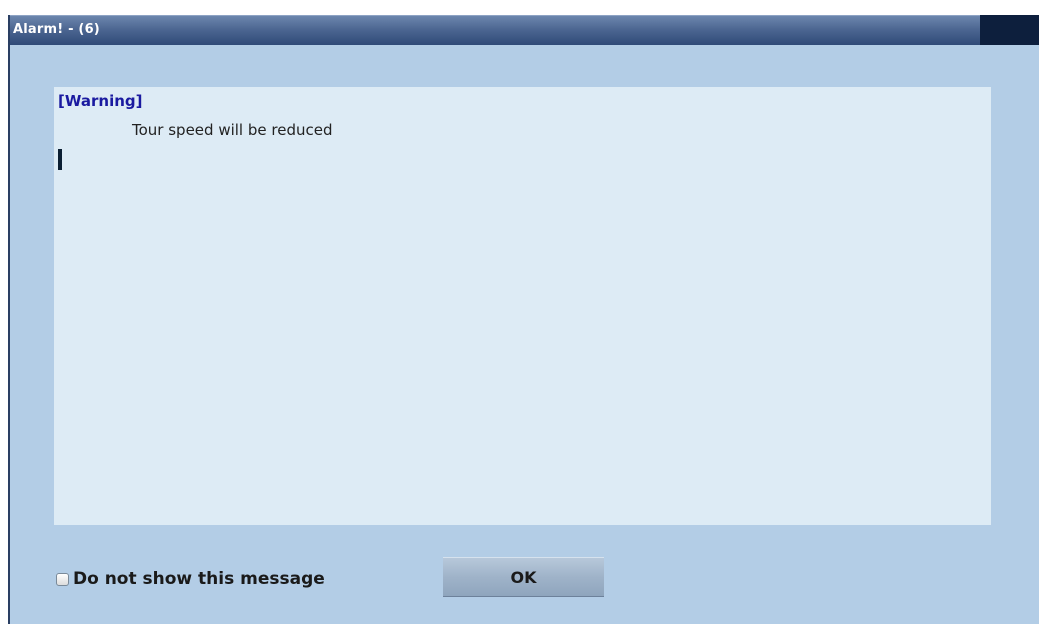  Describe the element at coordinates (1009, 30) in the screenshot. I see `title-bar-end` at that location.